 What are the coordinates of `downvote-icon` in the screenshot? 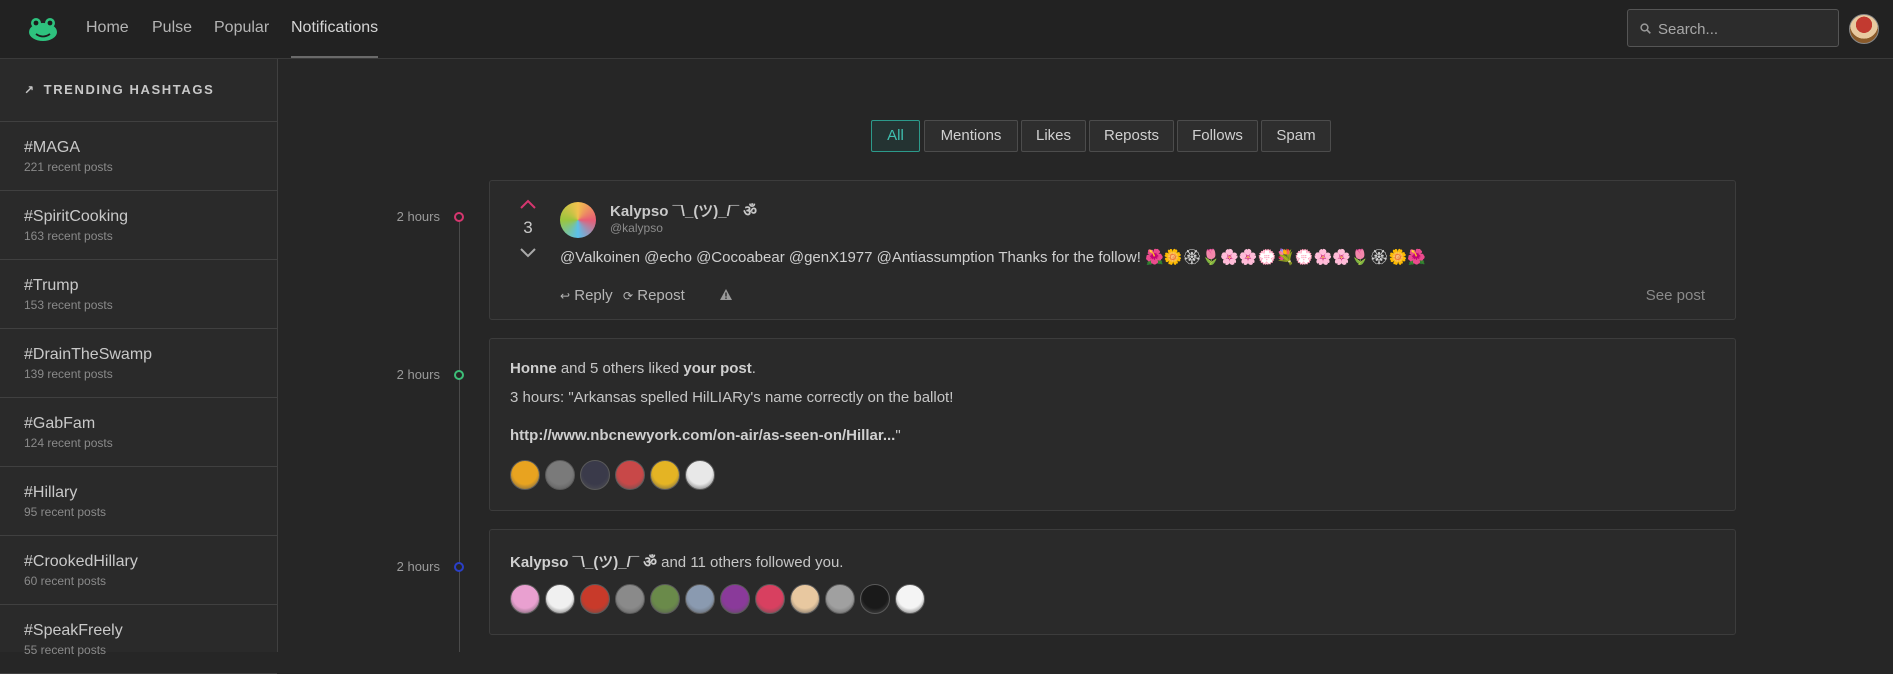 It's located at (528, 253).